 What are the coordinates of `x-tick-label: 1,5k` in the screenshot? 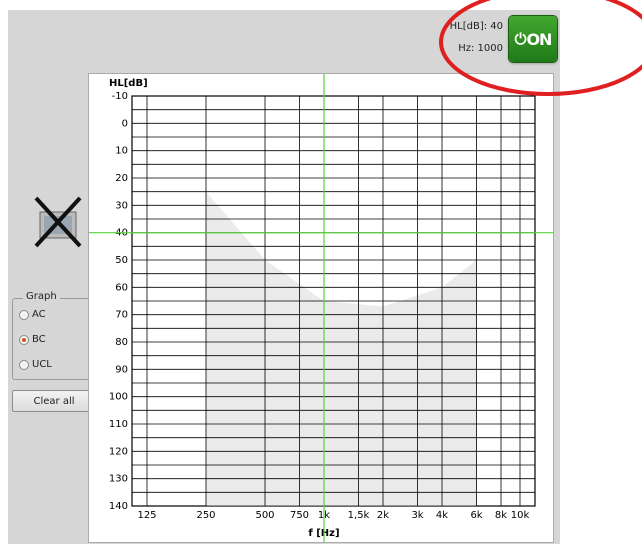 It's located at (359, 515).